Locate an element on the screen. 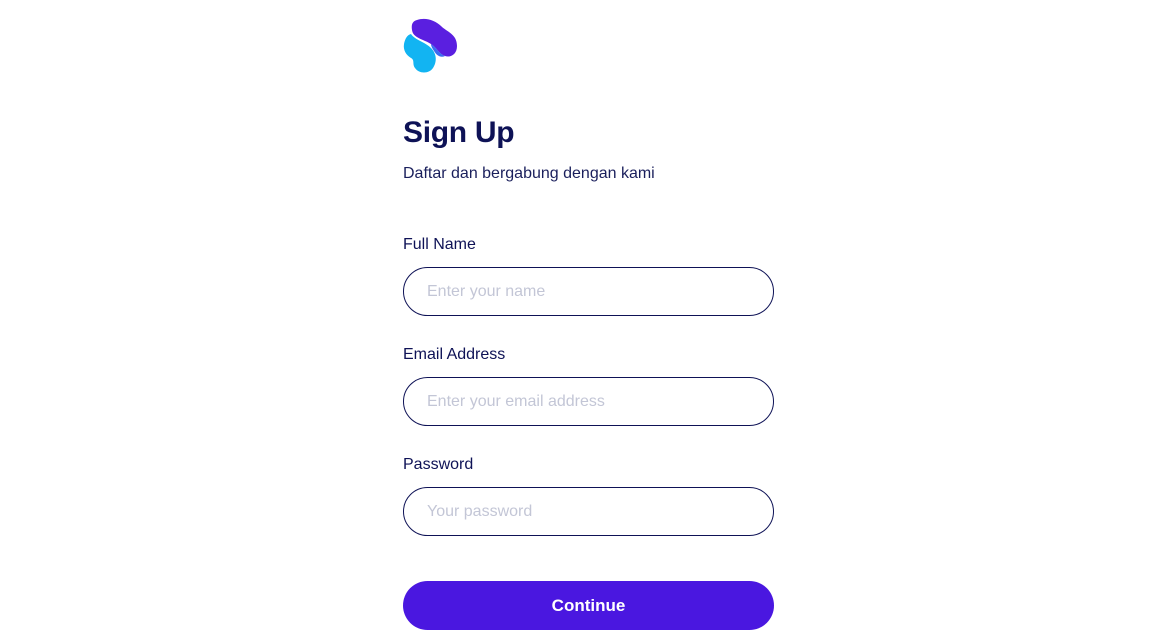  password-input is located at coordinates (588, 511).